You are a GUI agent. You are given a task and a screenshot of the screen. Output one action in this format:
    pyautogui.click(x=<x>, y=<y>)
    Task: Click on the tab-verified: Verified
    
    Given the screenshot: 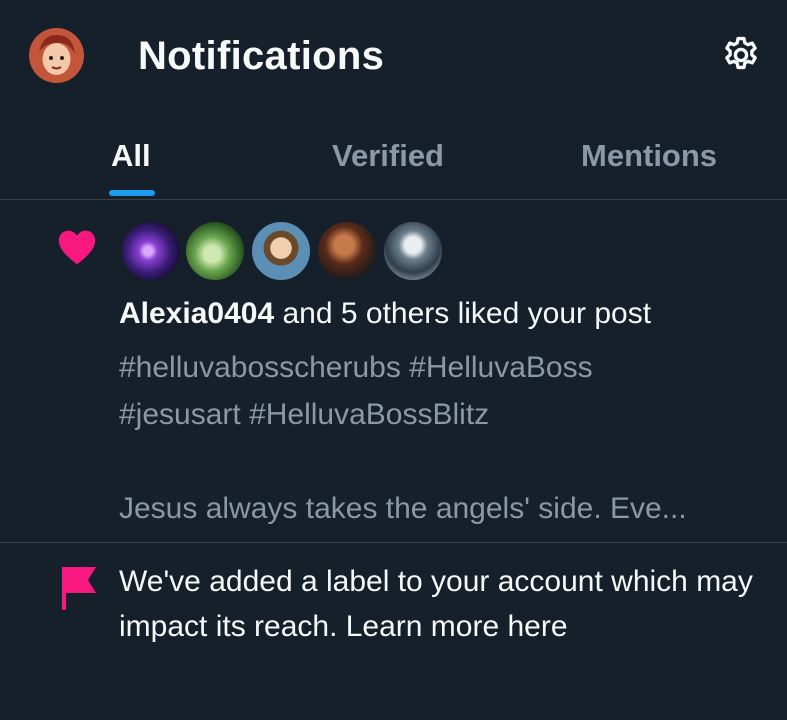 What is the action you would take?
    pyautogui.click(x=388, y=156)
    